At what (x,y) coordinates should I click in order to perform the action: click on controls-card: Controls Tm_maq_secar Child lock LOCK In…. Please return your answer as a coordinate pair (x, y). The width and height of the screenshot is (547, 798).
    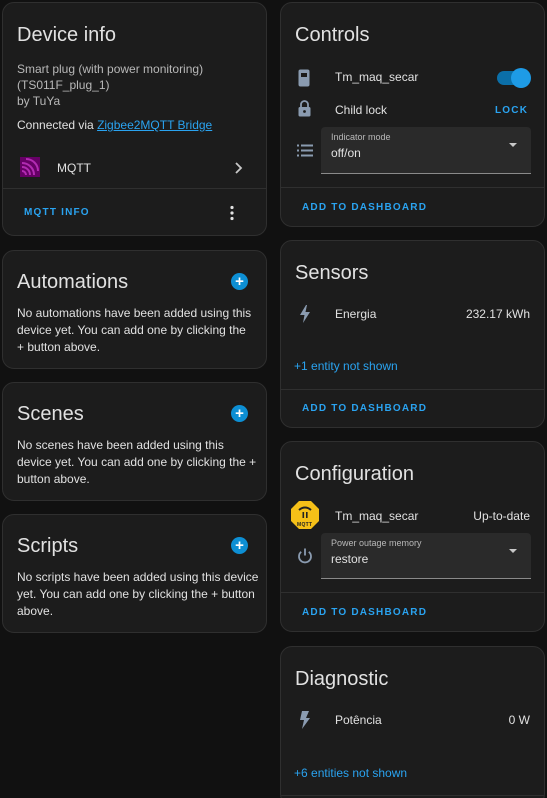
    Looking at the image, I should click on (412, 114).